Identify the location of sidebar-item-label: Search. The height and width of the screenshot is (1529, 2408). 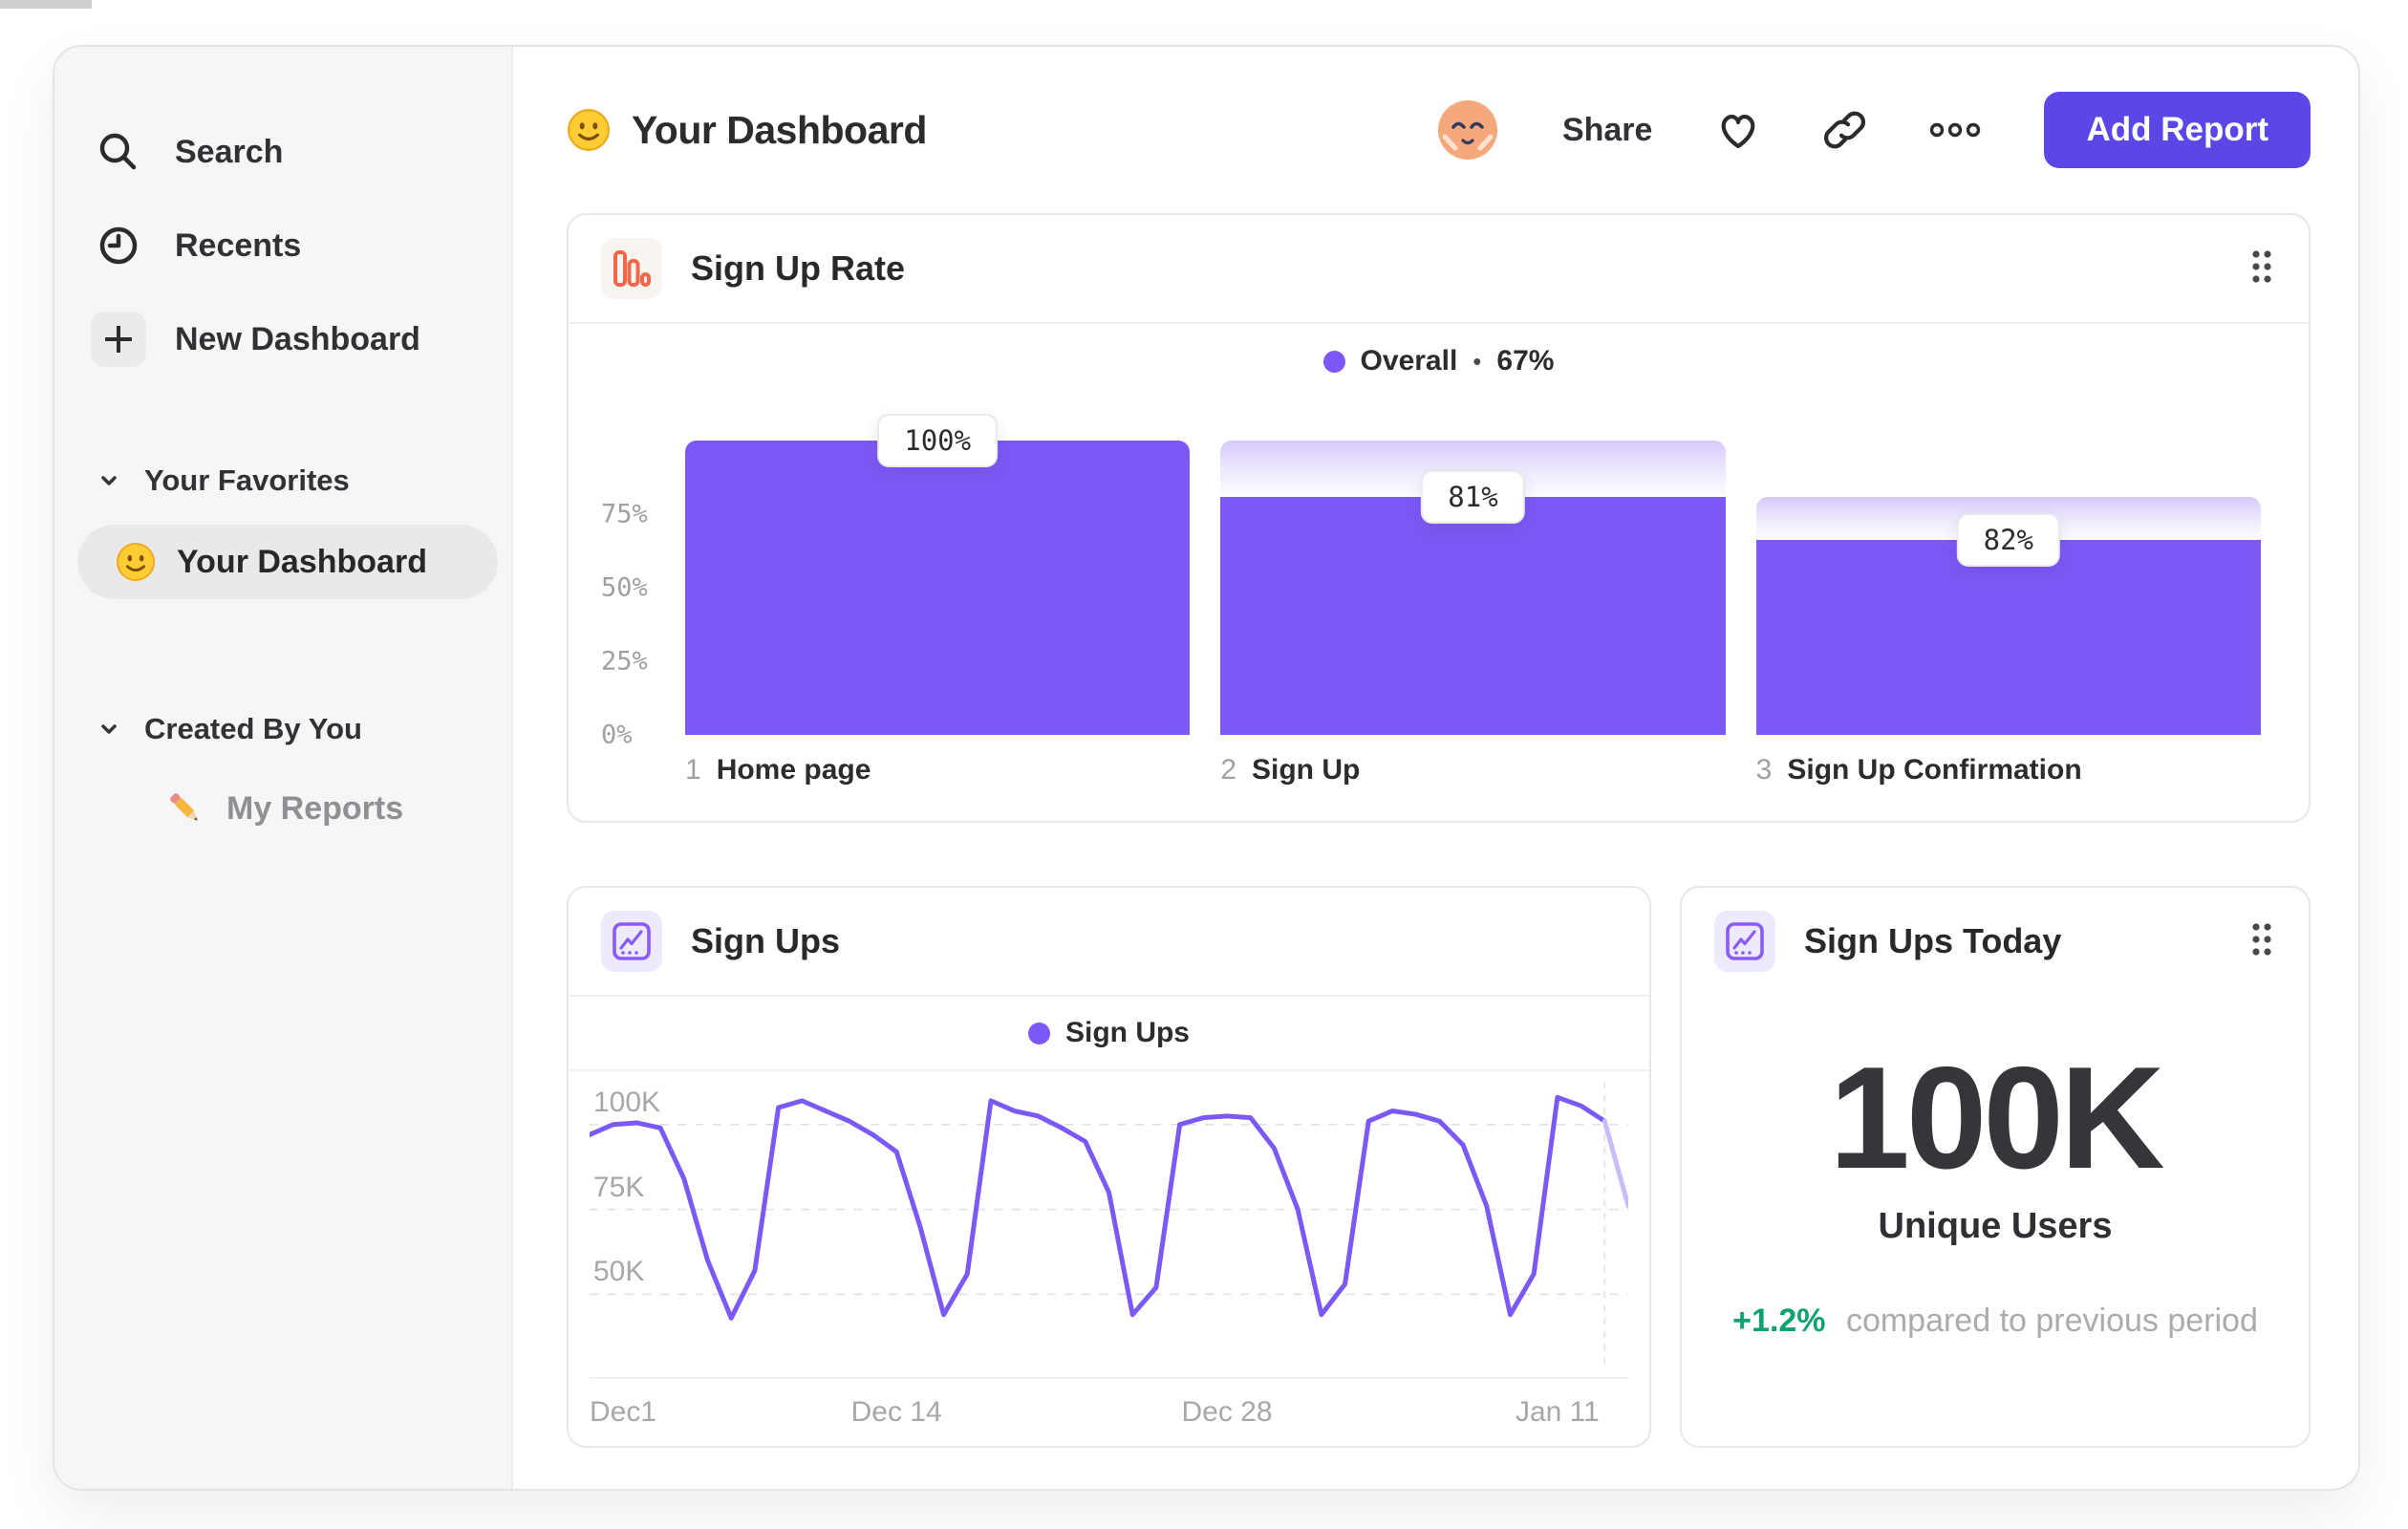
(230, 151).